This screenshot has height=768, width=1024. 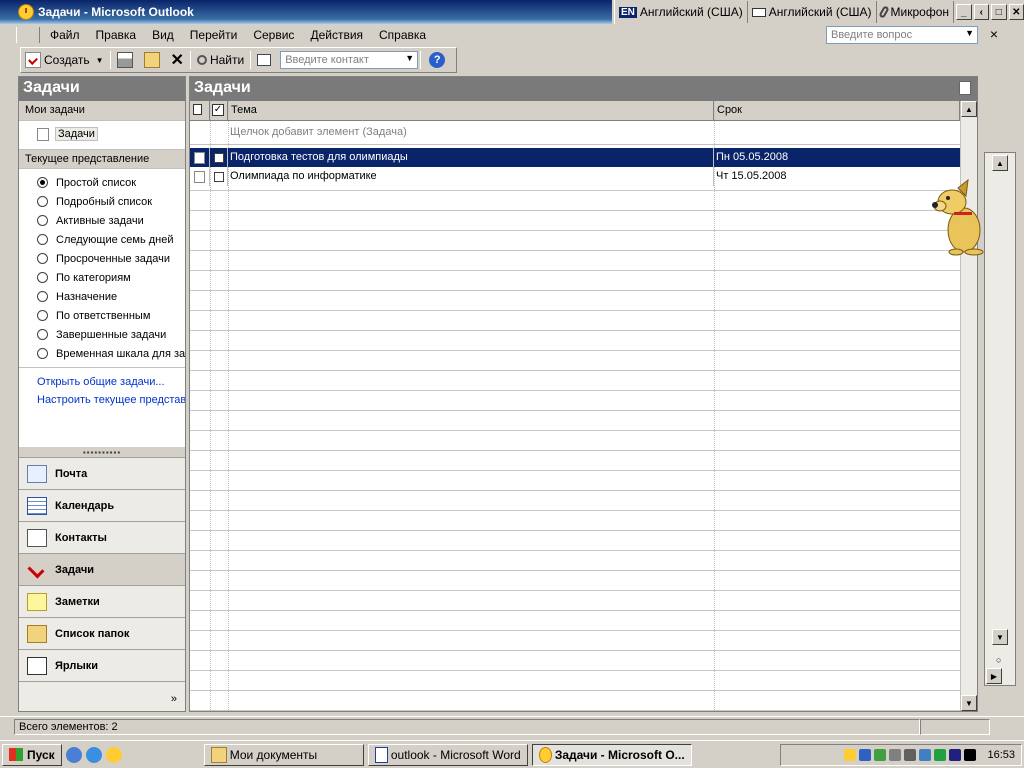 I want to click on scroll-right-button: ▶, so click(x=994, y=676).